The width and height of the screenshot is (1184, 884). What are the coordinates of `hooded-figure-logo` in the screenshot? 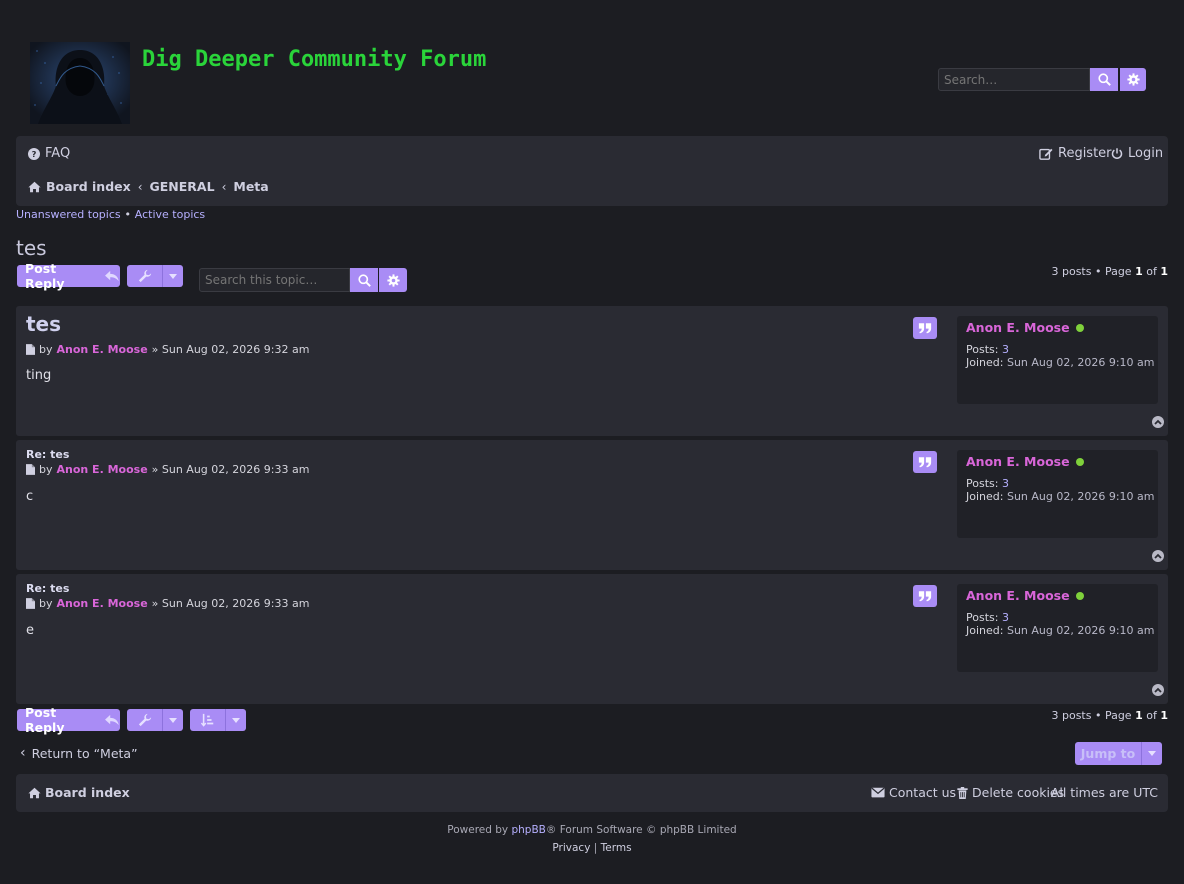 It's located at (80, 83).